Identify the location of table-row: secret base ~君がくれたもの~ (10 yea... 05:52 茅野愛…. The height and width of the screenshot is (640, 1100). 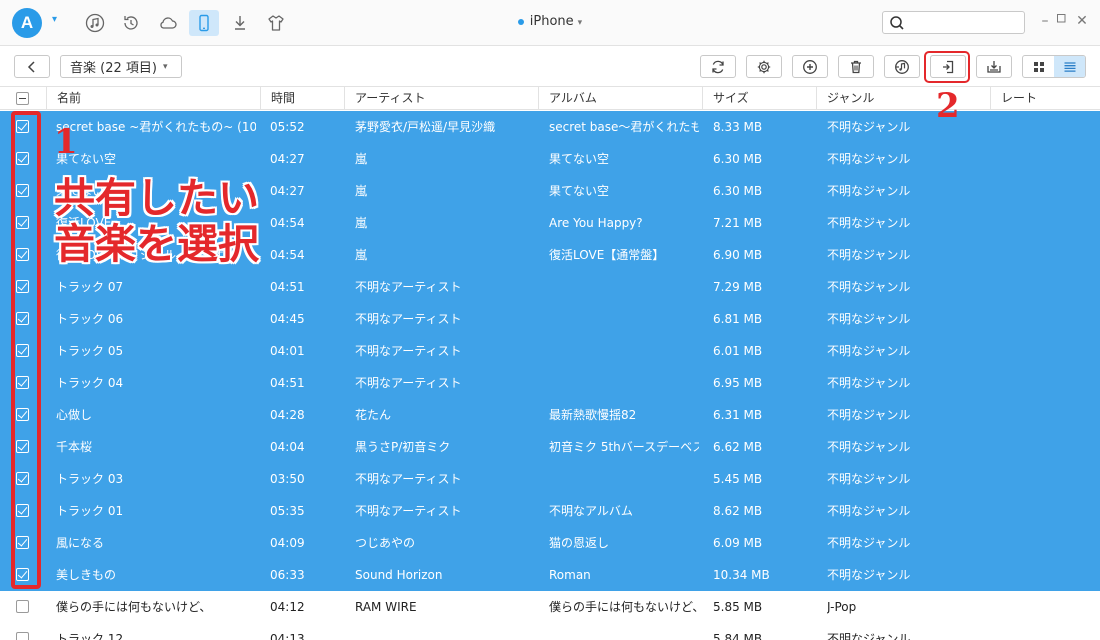
(550, 127).